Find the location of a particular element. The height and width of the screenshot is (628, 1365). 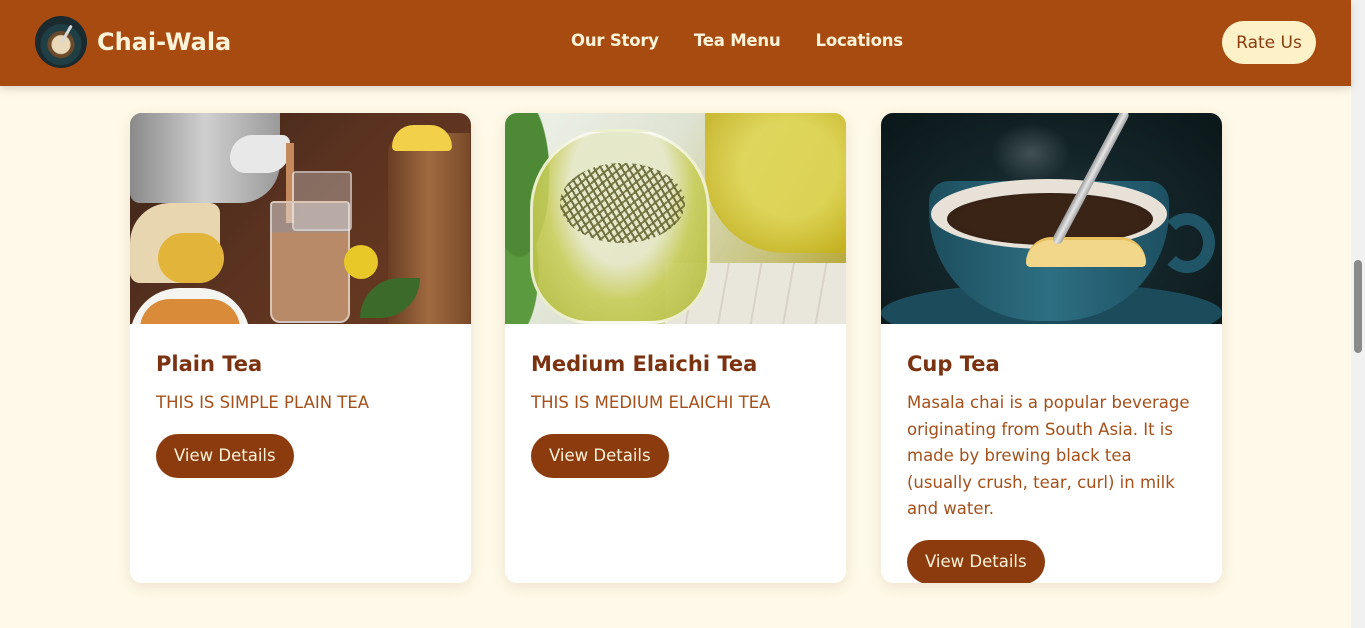

card-title: Plain Tea is located at coordinates (209, 364).